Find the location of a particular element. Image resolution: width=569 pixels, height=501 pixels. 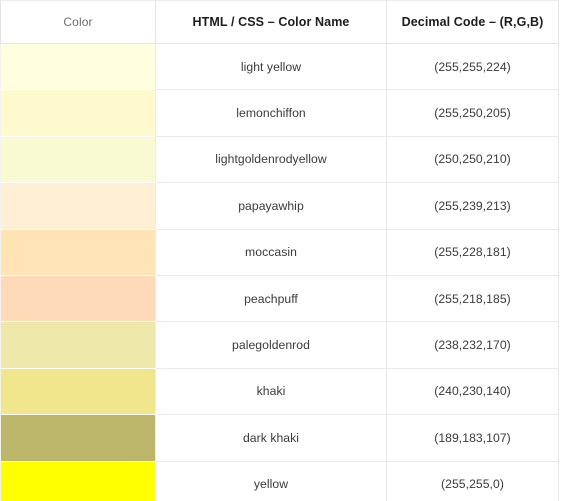

decimal-code-cell: (250,250,210) is located at coordinates (472, 159).